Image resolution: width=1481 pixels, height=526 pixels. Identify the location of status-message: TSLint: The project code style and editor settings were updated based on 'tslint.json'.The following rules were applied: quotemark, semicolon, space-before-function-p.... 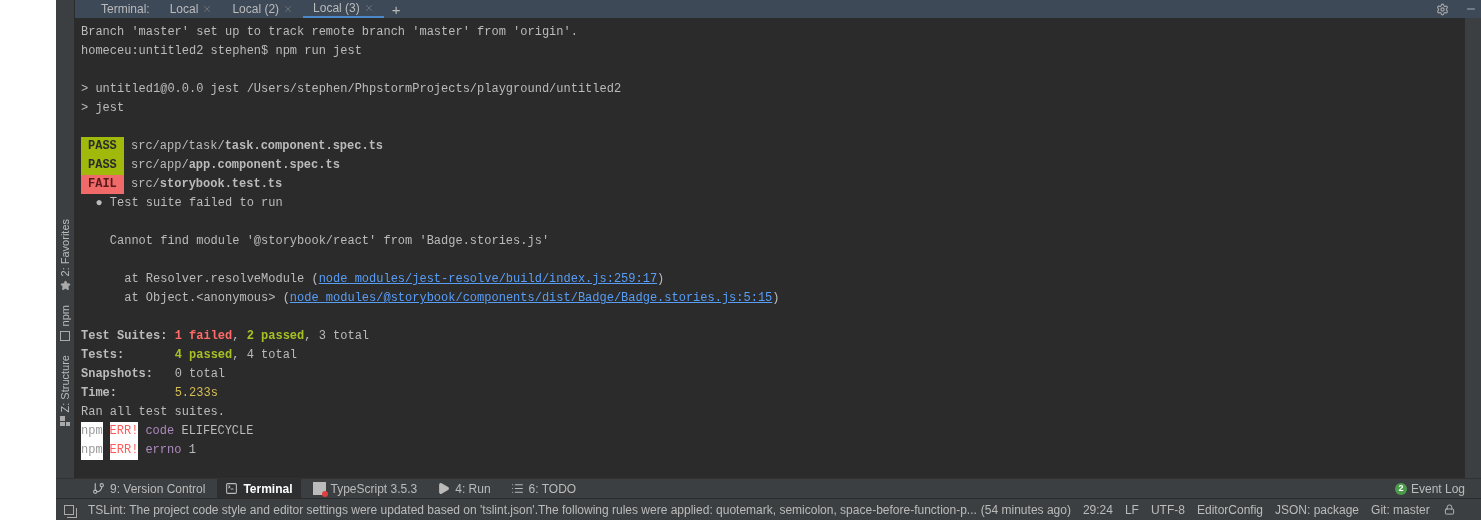
(532, 509).